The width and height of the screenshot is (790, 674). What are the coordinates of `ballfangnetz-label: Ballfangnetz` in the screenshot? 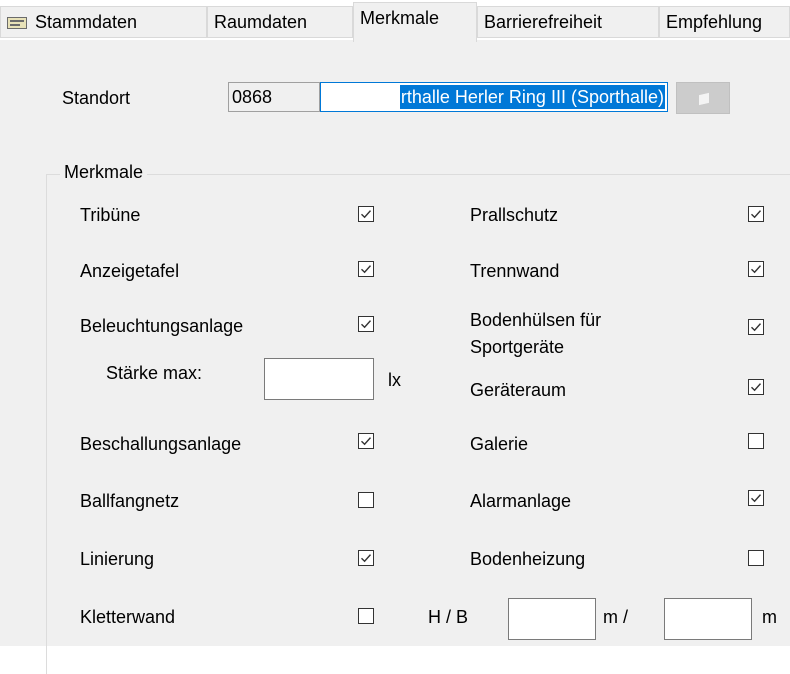 It's located at (130, 501).